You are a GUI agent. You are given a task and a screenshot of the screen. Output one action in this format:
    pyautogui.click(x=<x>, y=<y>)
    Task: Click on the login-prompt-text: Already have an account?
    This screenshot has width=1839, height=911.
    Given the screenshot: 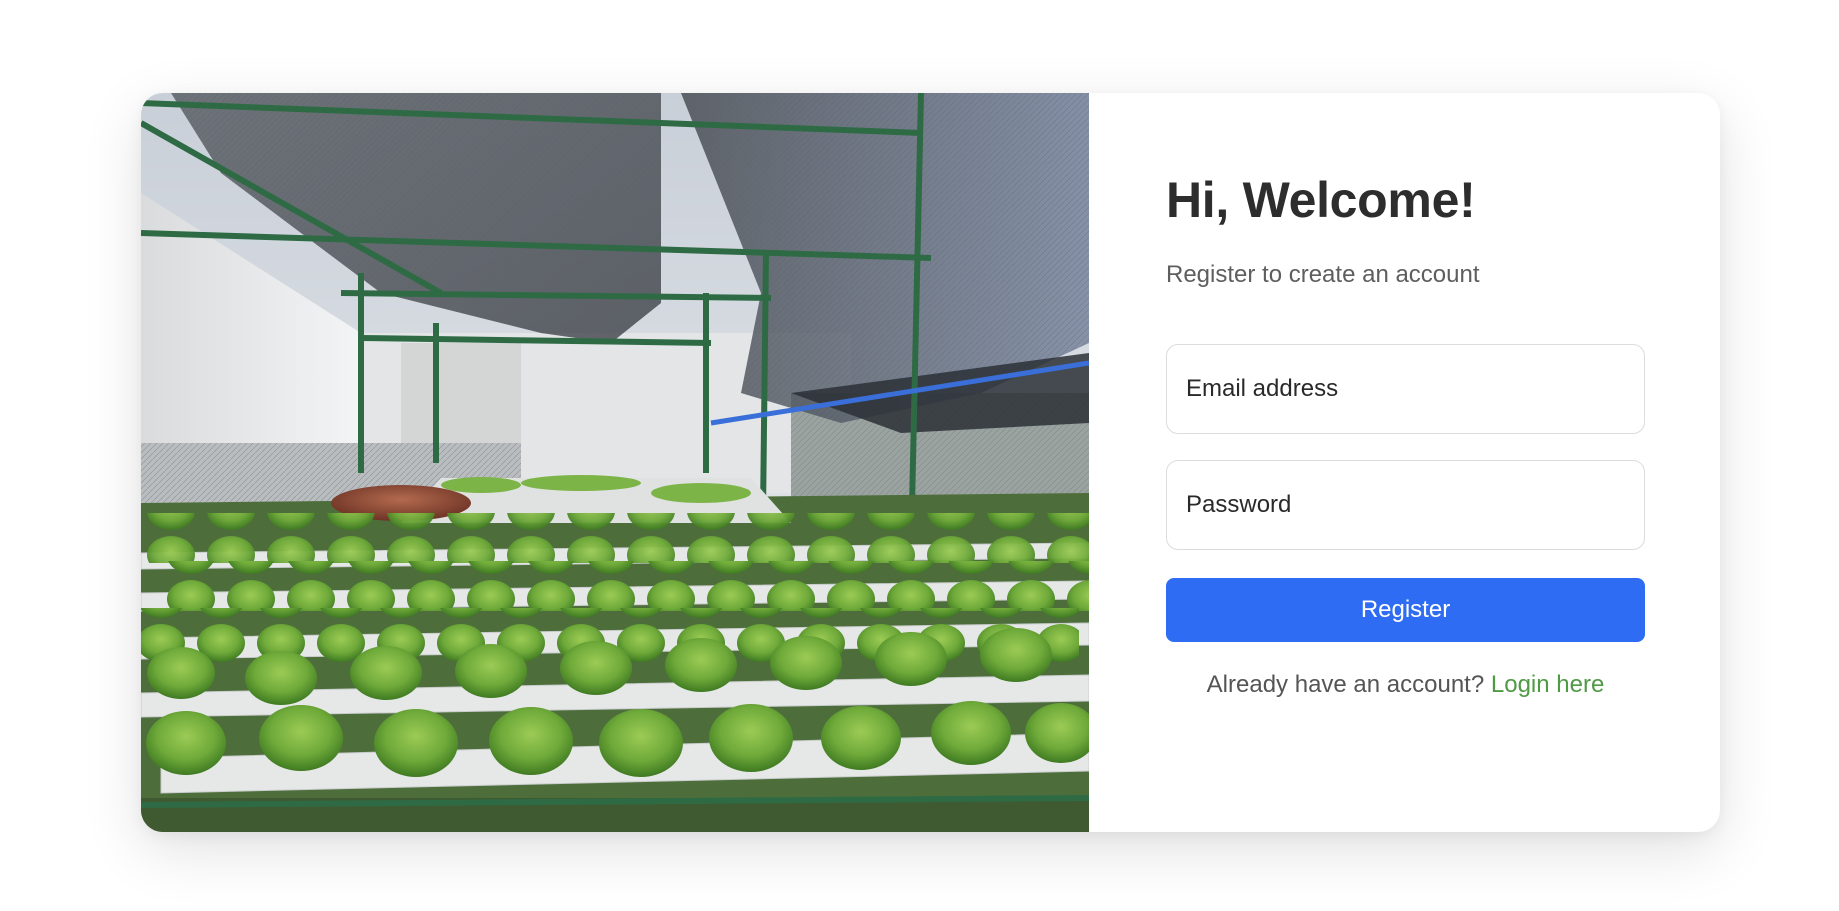 What is the action you would take?
    pyautogui.click(x=1348, y=684)
    